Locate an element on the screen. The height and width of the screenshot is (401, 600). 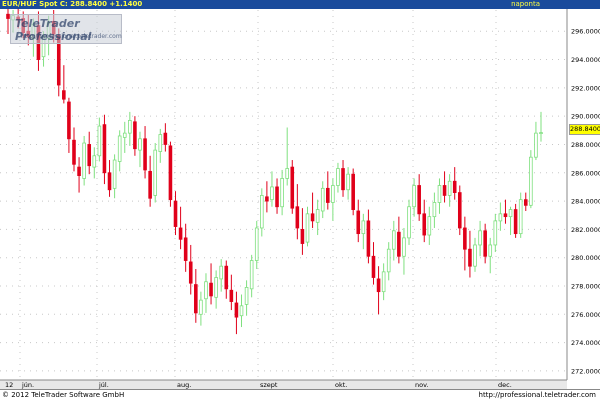
y-tick-label: 280.0000 is located at coordinates (585, 258).